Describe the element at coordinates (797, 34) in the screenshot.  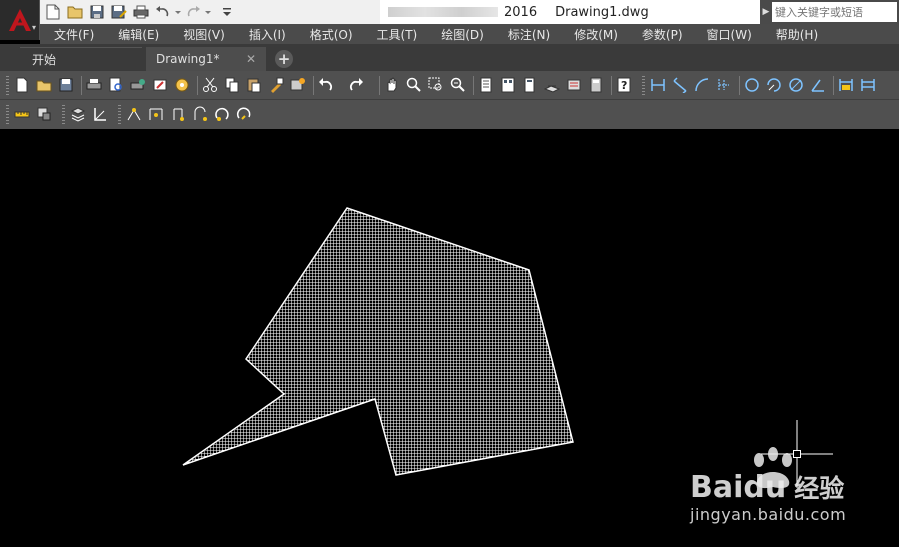
I see `menu-help: 帮助(H)` at that location.